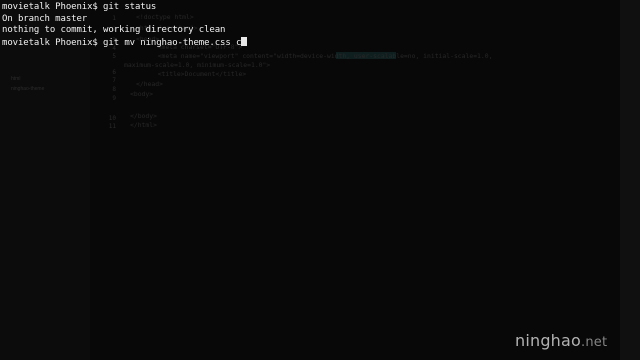 The image size is (640, 360). What do you see at coordinates (142, 94) in the screenshot?
I see `code-line: <body>` at bounding box center [142, 94].